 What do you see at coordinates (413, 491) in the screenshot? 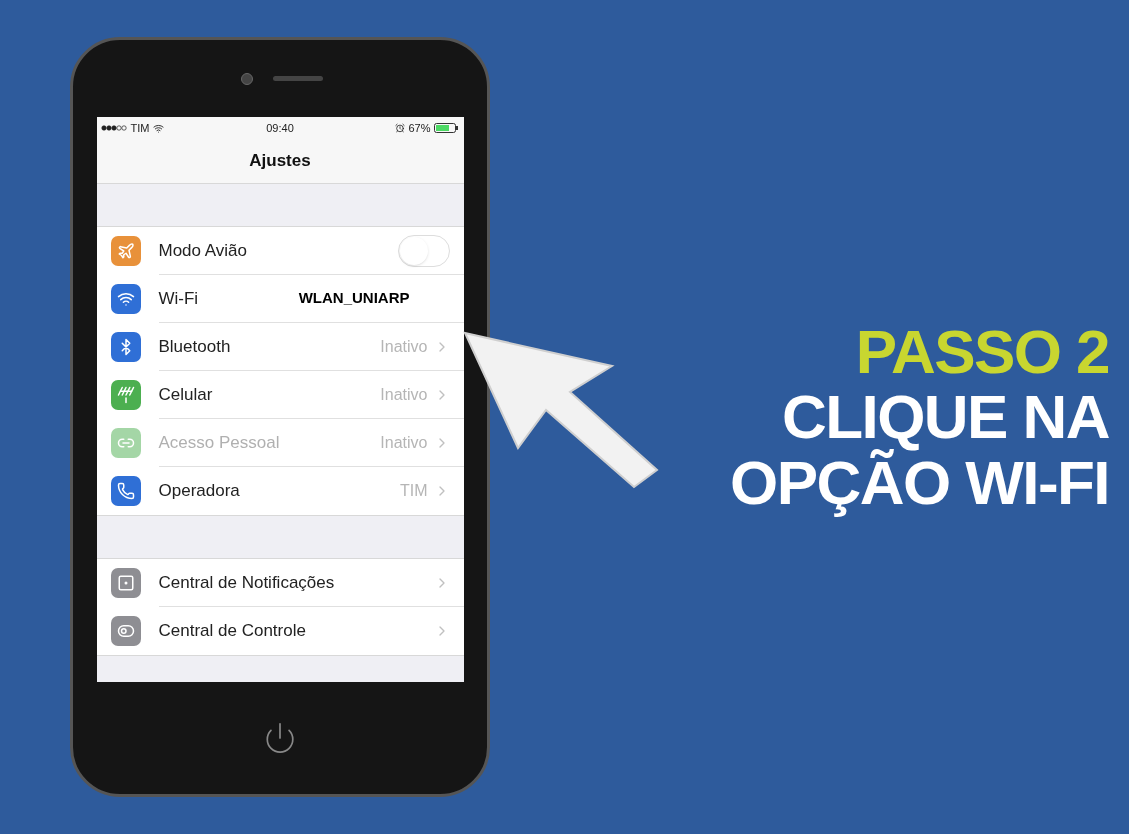
I see `row-value: TIM` at bounding box center [413, 491].